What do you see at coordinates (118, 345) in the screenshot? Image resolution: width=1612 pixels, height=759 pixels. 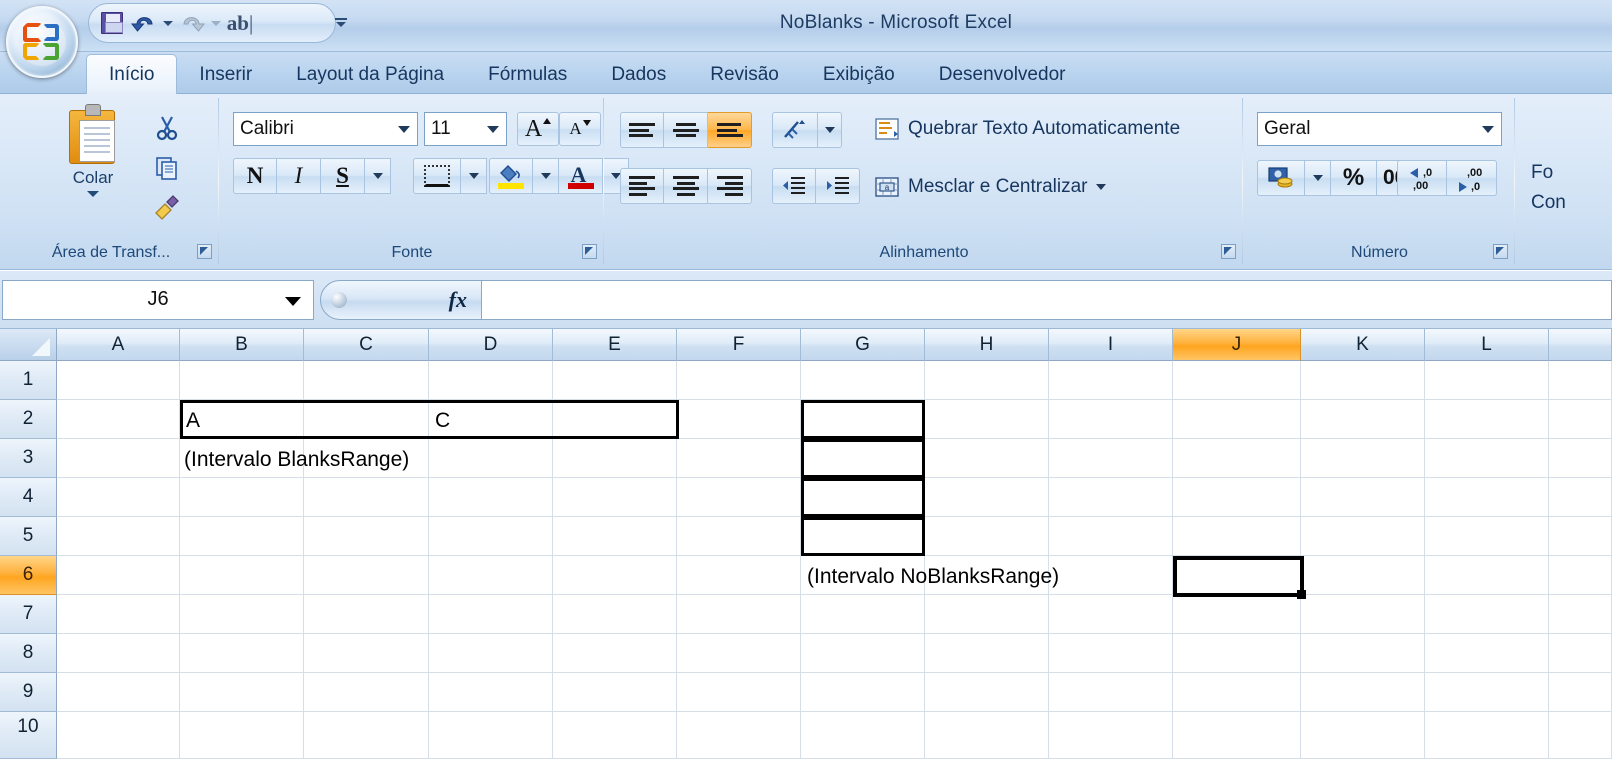 I see `col-header-a: A` at bounding box center [118, 345].